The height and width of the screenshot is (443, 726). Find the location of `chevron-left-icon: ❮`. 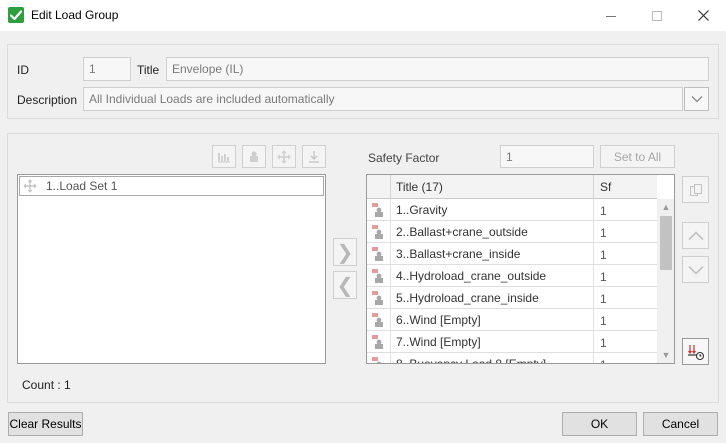

chevron-left-icon: ❮ is located at coordinates (345, 285).